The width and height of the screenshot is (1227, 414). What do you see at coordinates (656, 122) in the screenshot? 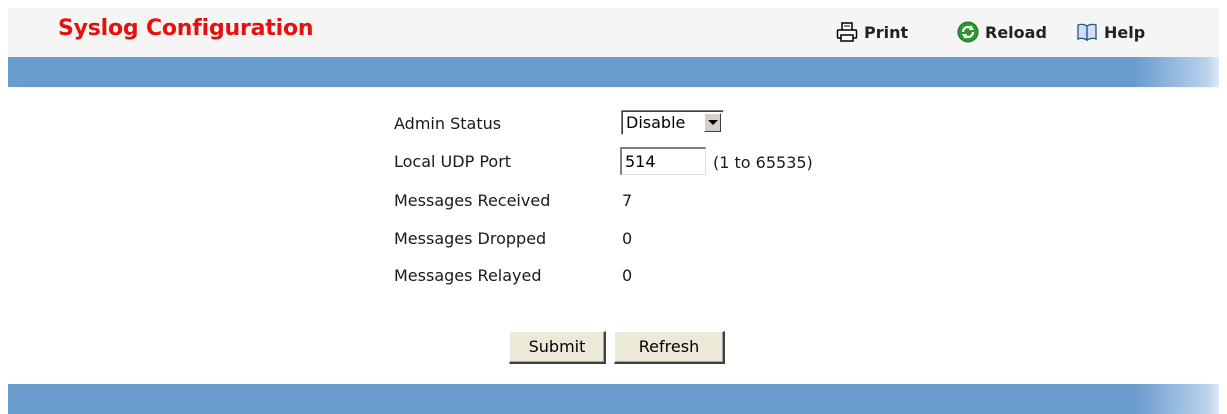
I see `admin-status-selected-value: Disable` at bounding box center [656, 122].